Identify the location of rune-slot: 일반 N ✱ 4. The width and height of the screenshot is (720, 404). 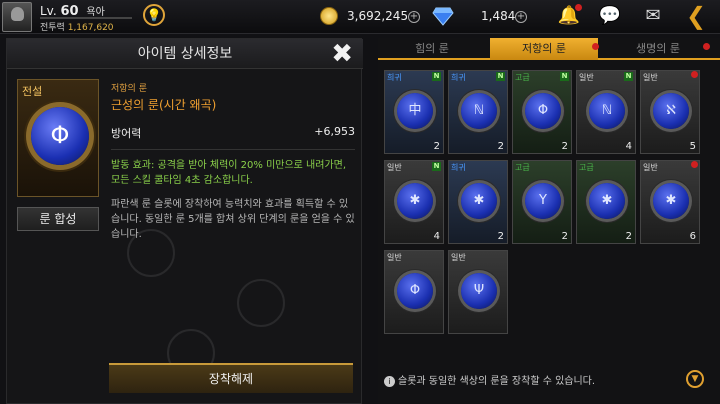
(414, 202).